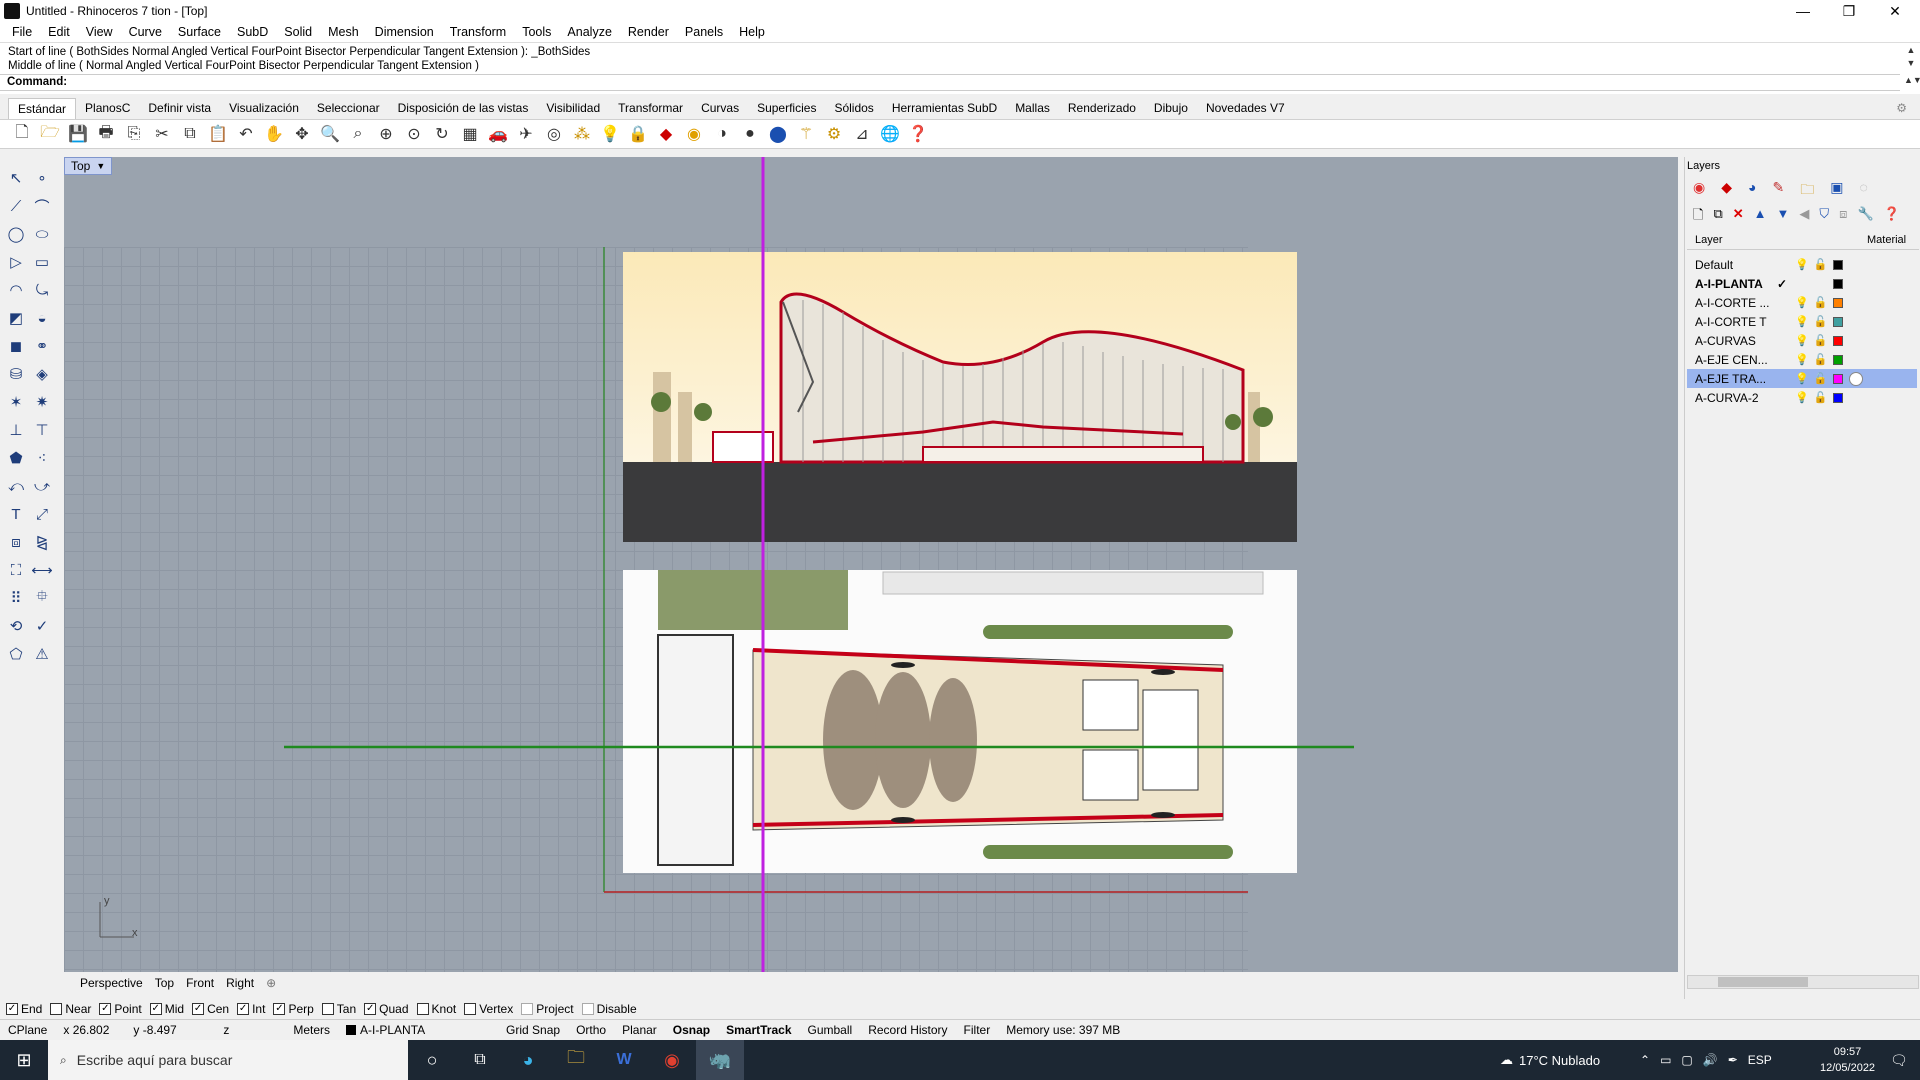 The image size is (1920, 1080). Describe the element at coordinates (16, 430) in the screenshot. I see `split-icon: ⊥` at that location.